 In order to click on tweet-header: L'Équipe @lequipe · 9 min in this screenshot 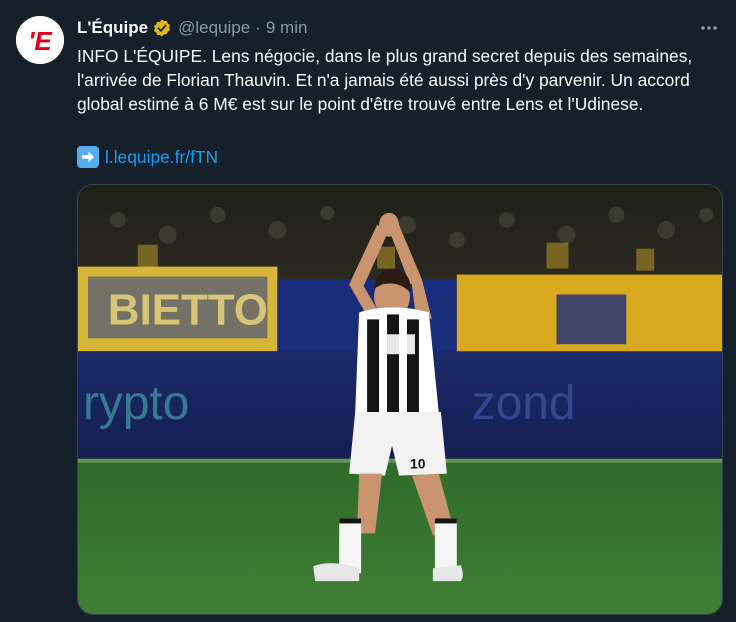, I will do `click(192, 28)`.